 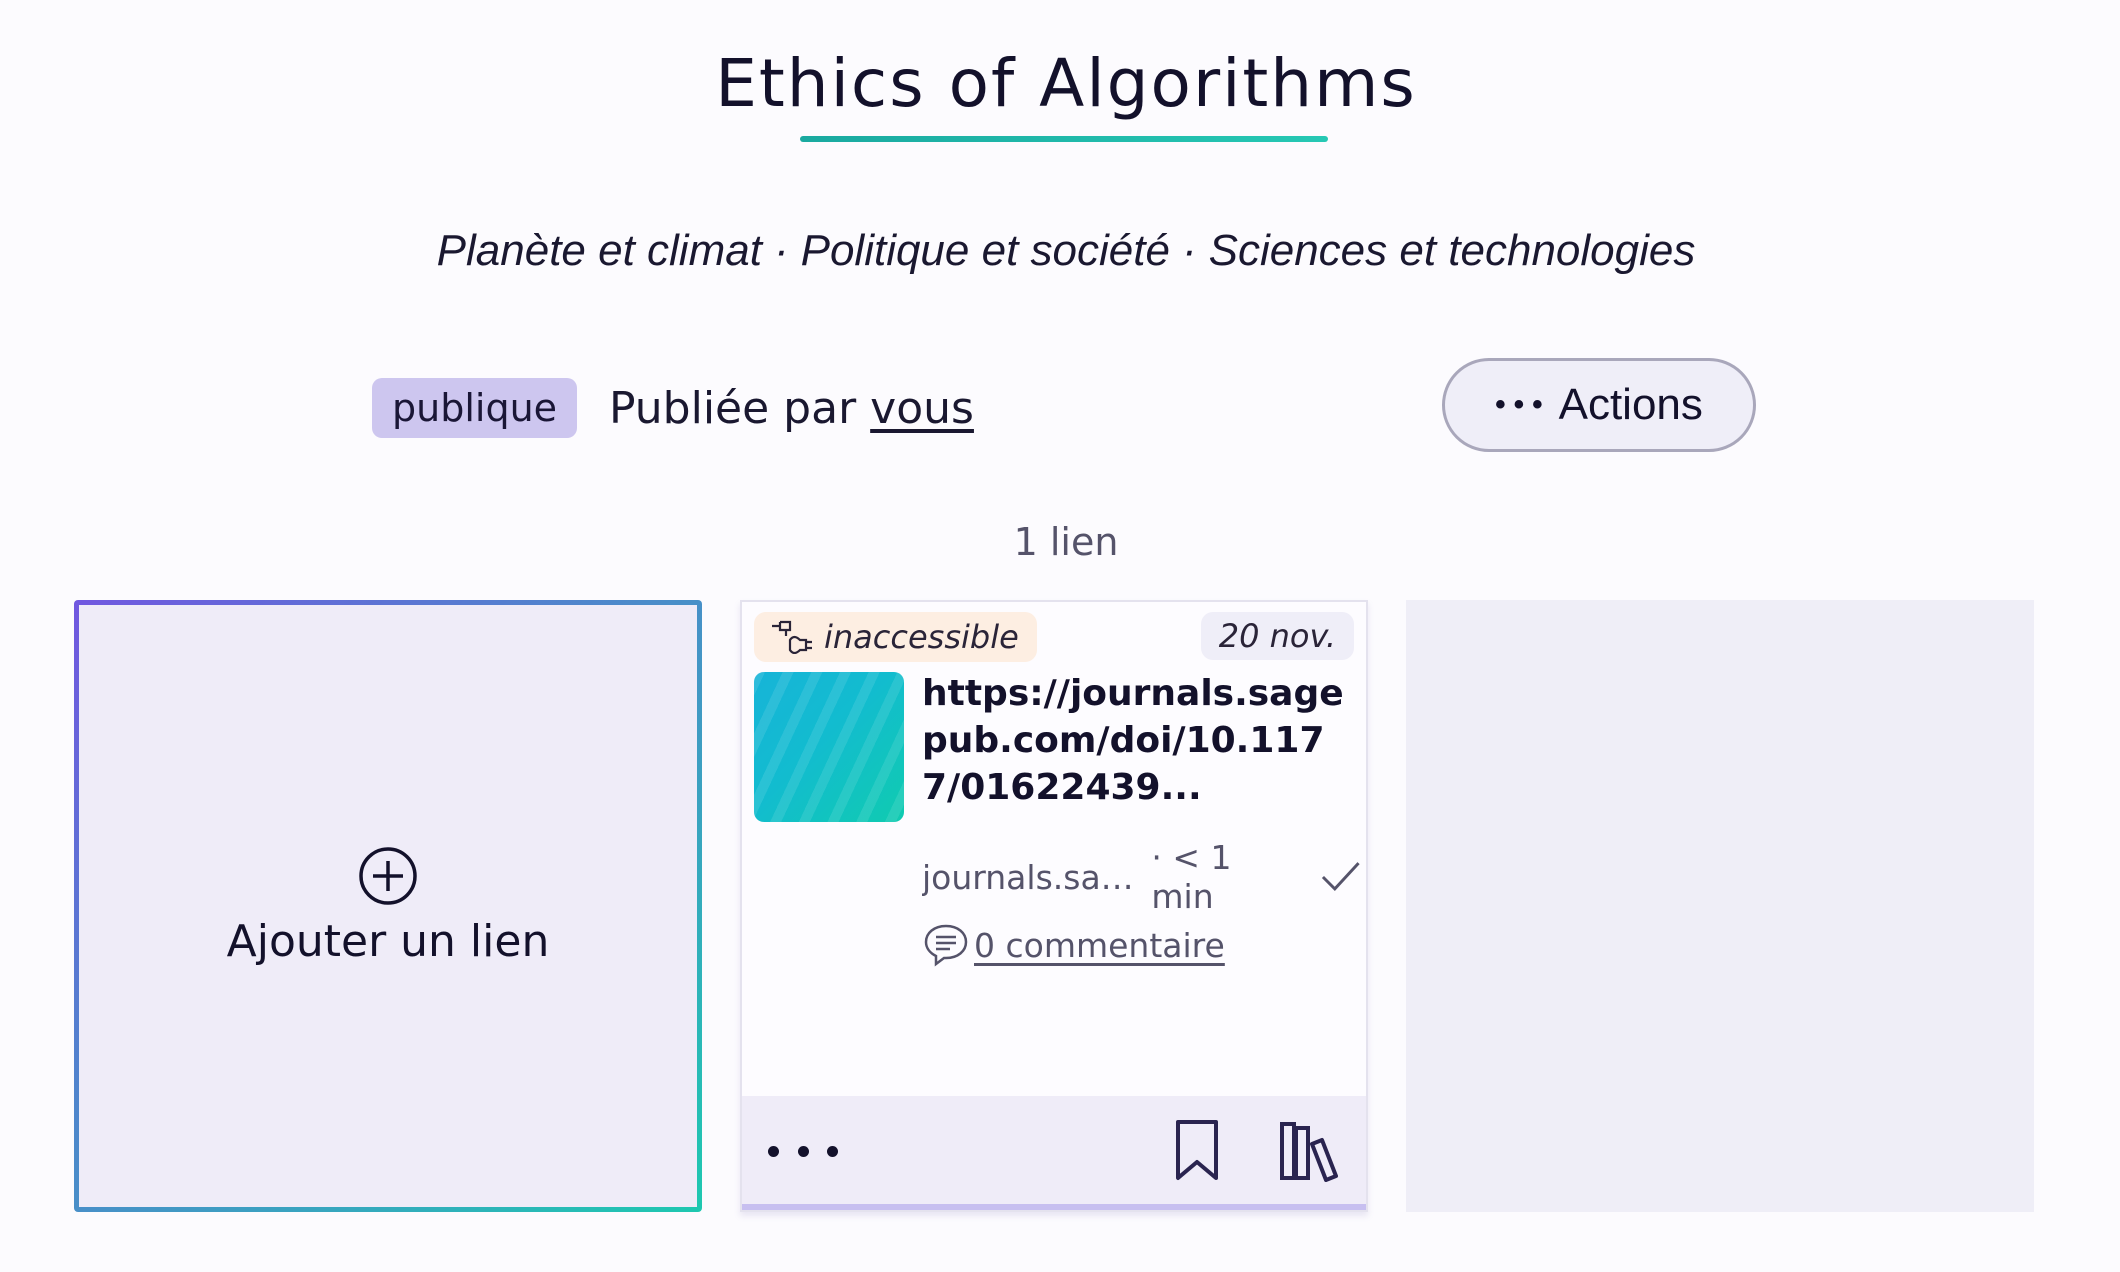 I want to click on card-footer, so click(x=1054, y=1152).